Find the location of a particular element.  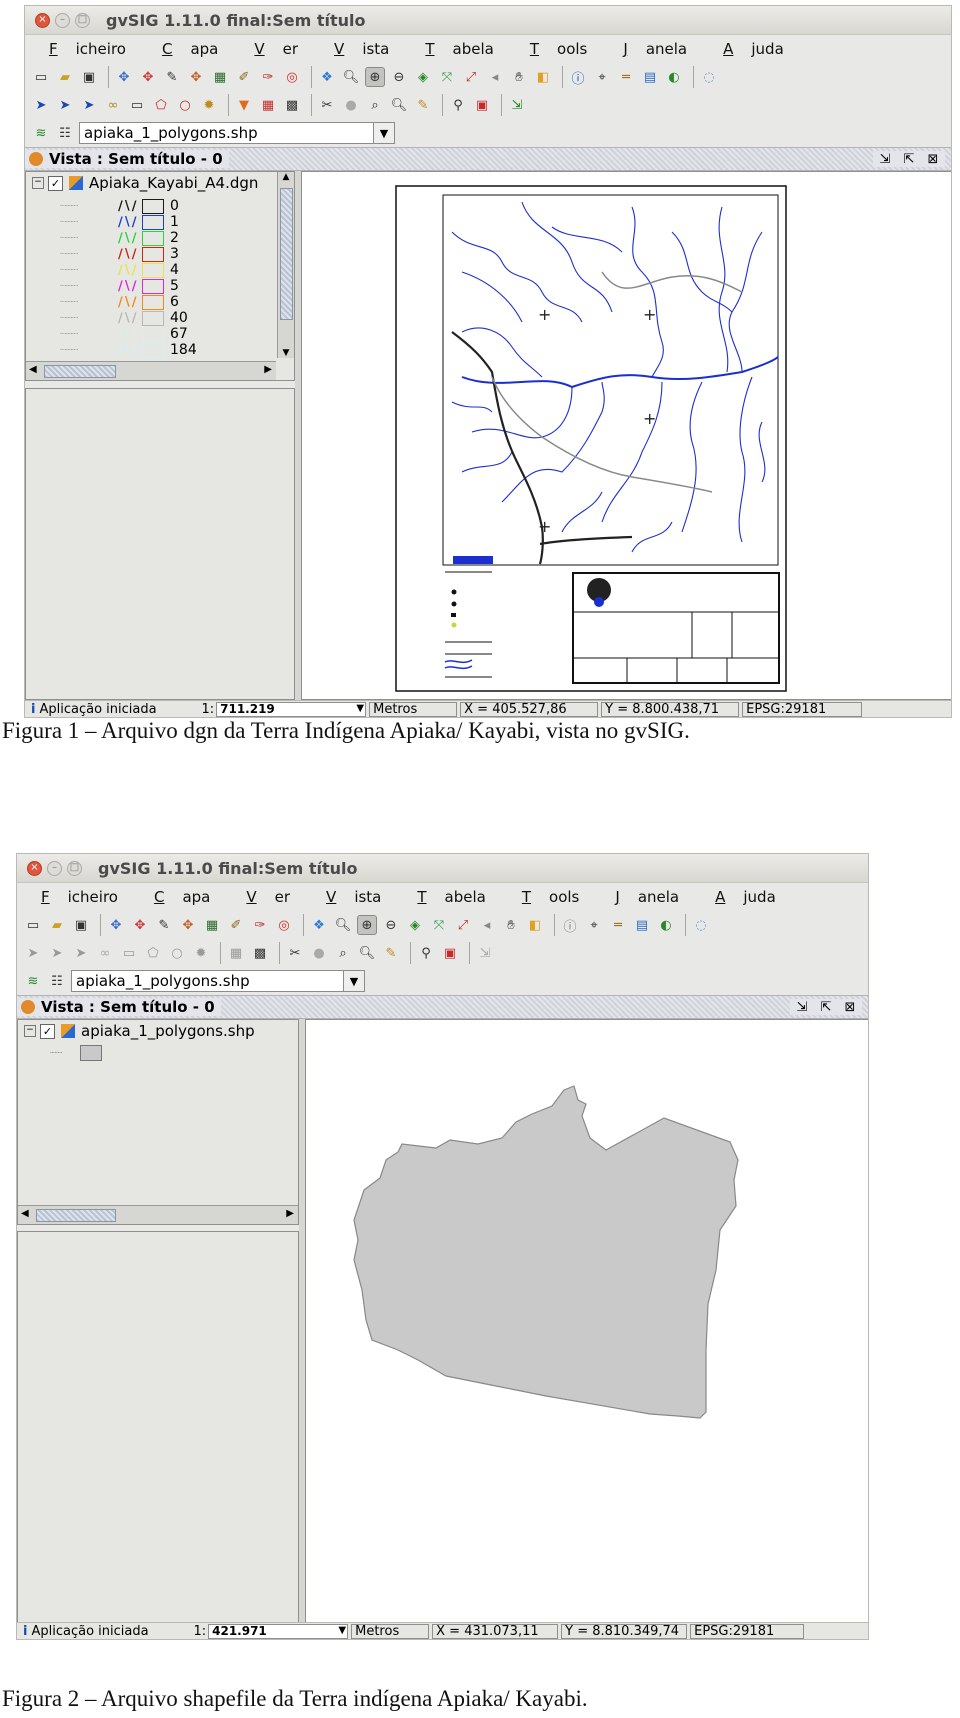

target-icon: ◎ is located at coordinates (292, 77).